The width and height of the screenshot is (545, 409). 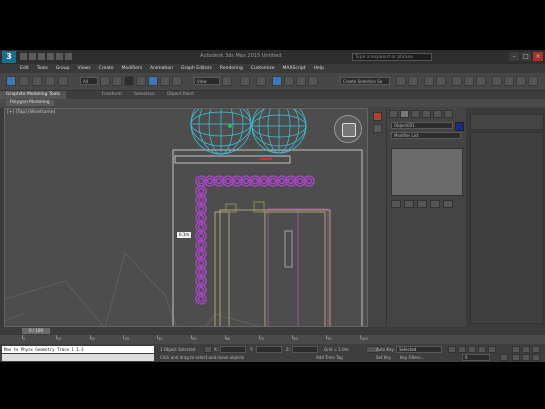 I want to click on named-selection-dropdown: Create Selection Se, so click(x=365, y=81).